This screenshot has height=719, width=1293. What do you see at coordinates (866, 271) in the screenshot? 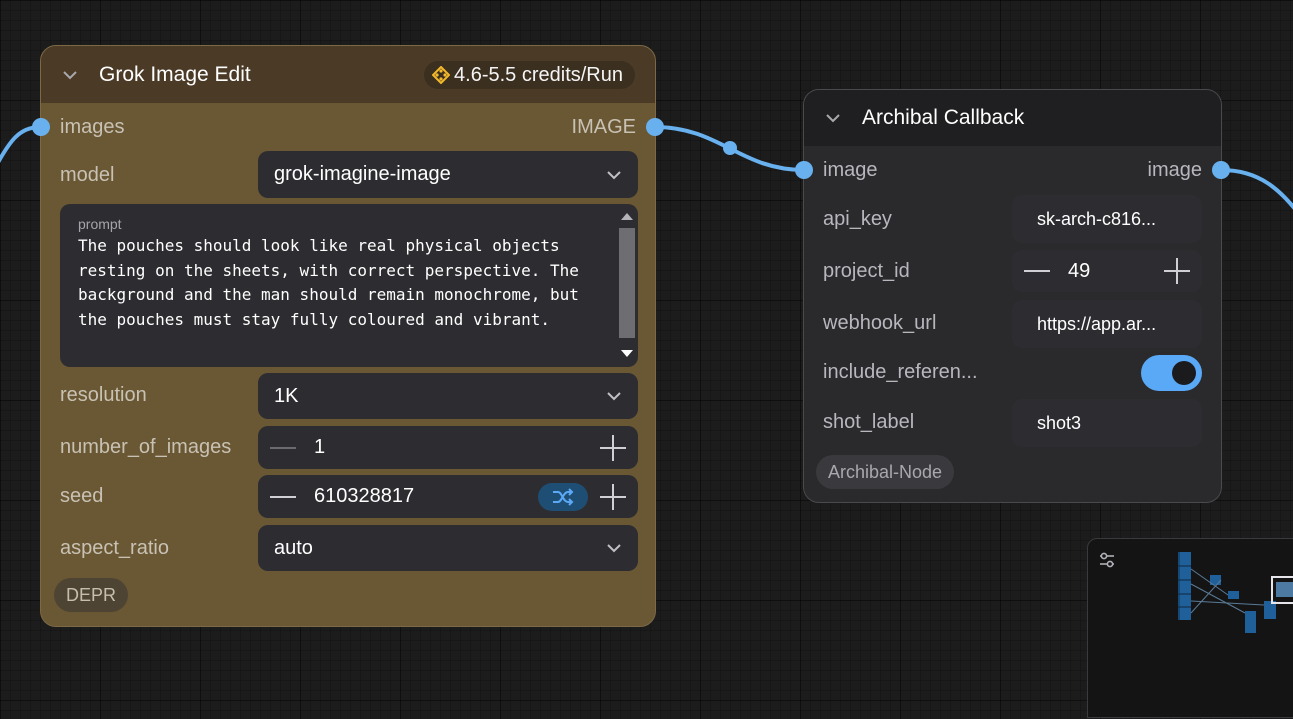
I see `project-id-label: project_id` at bounding box center [866, 271].